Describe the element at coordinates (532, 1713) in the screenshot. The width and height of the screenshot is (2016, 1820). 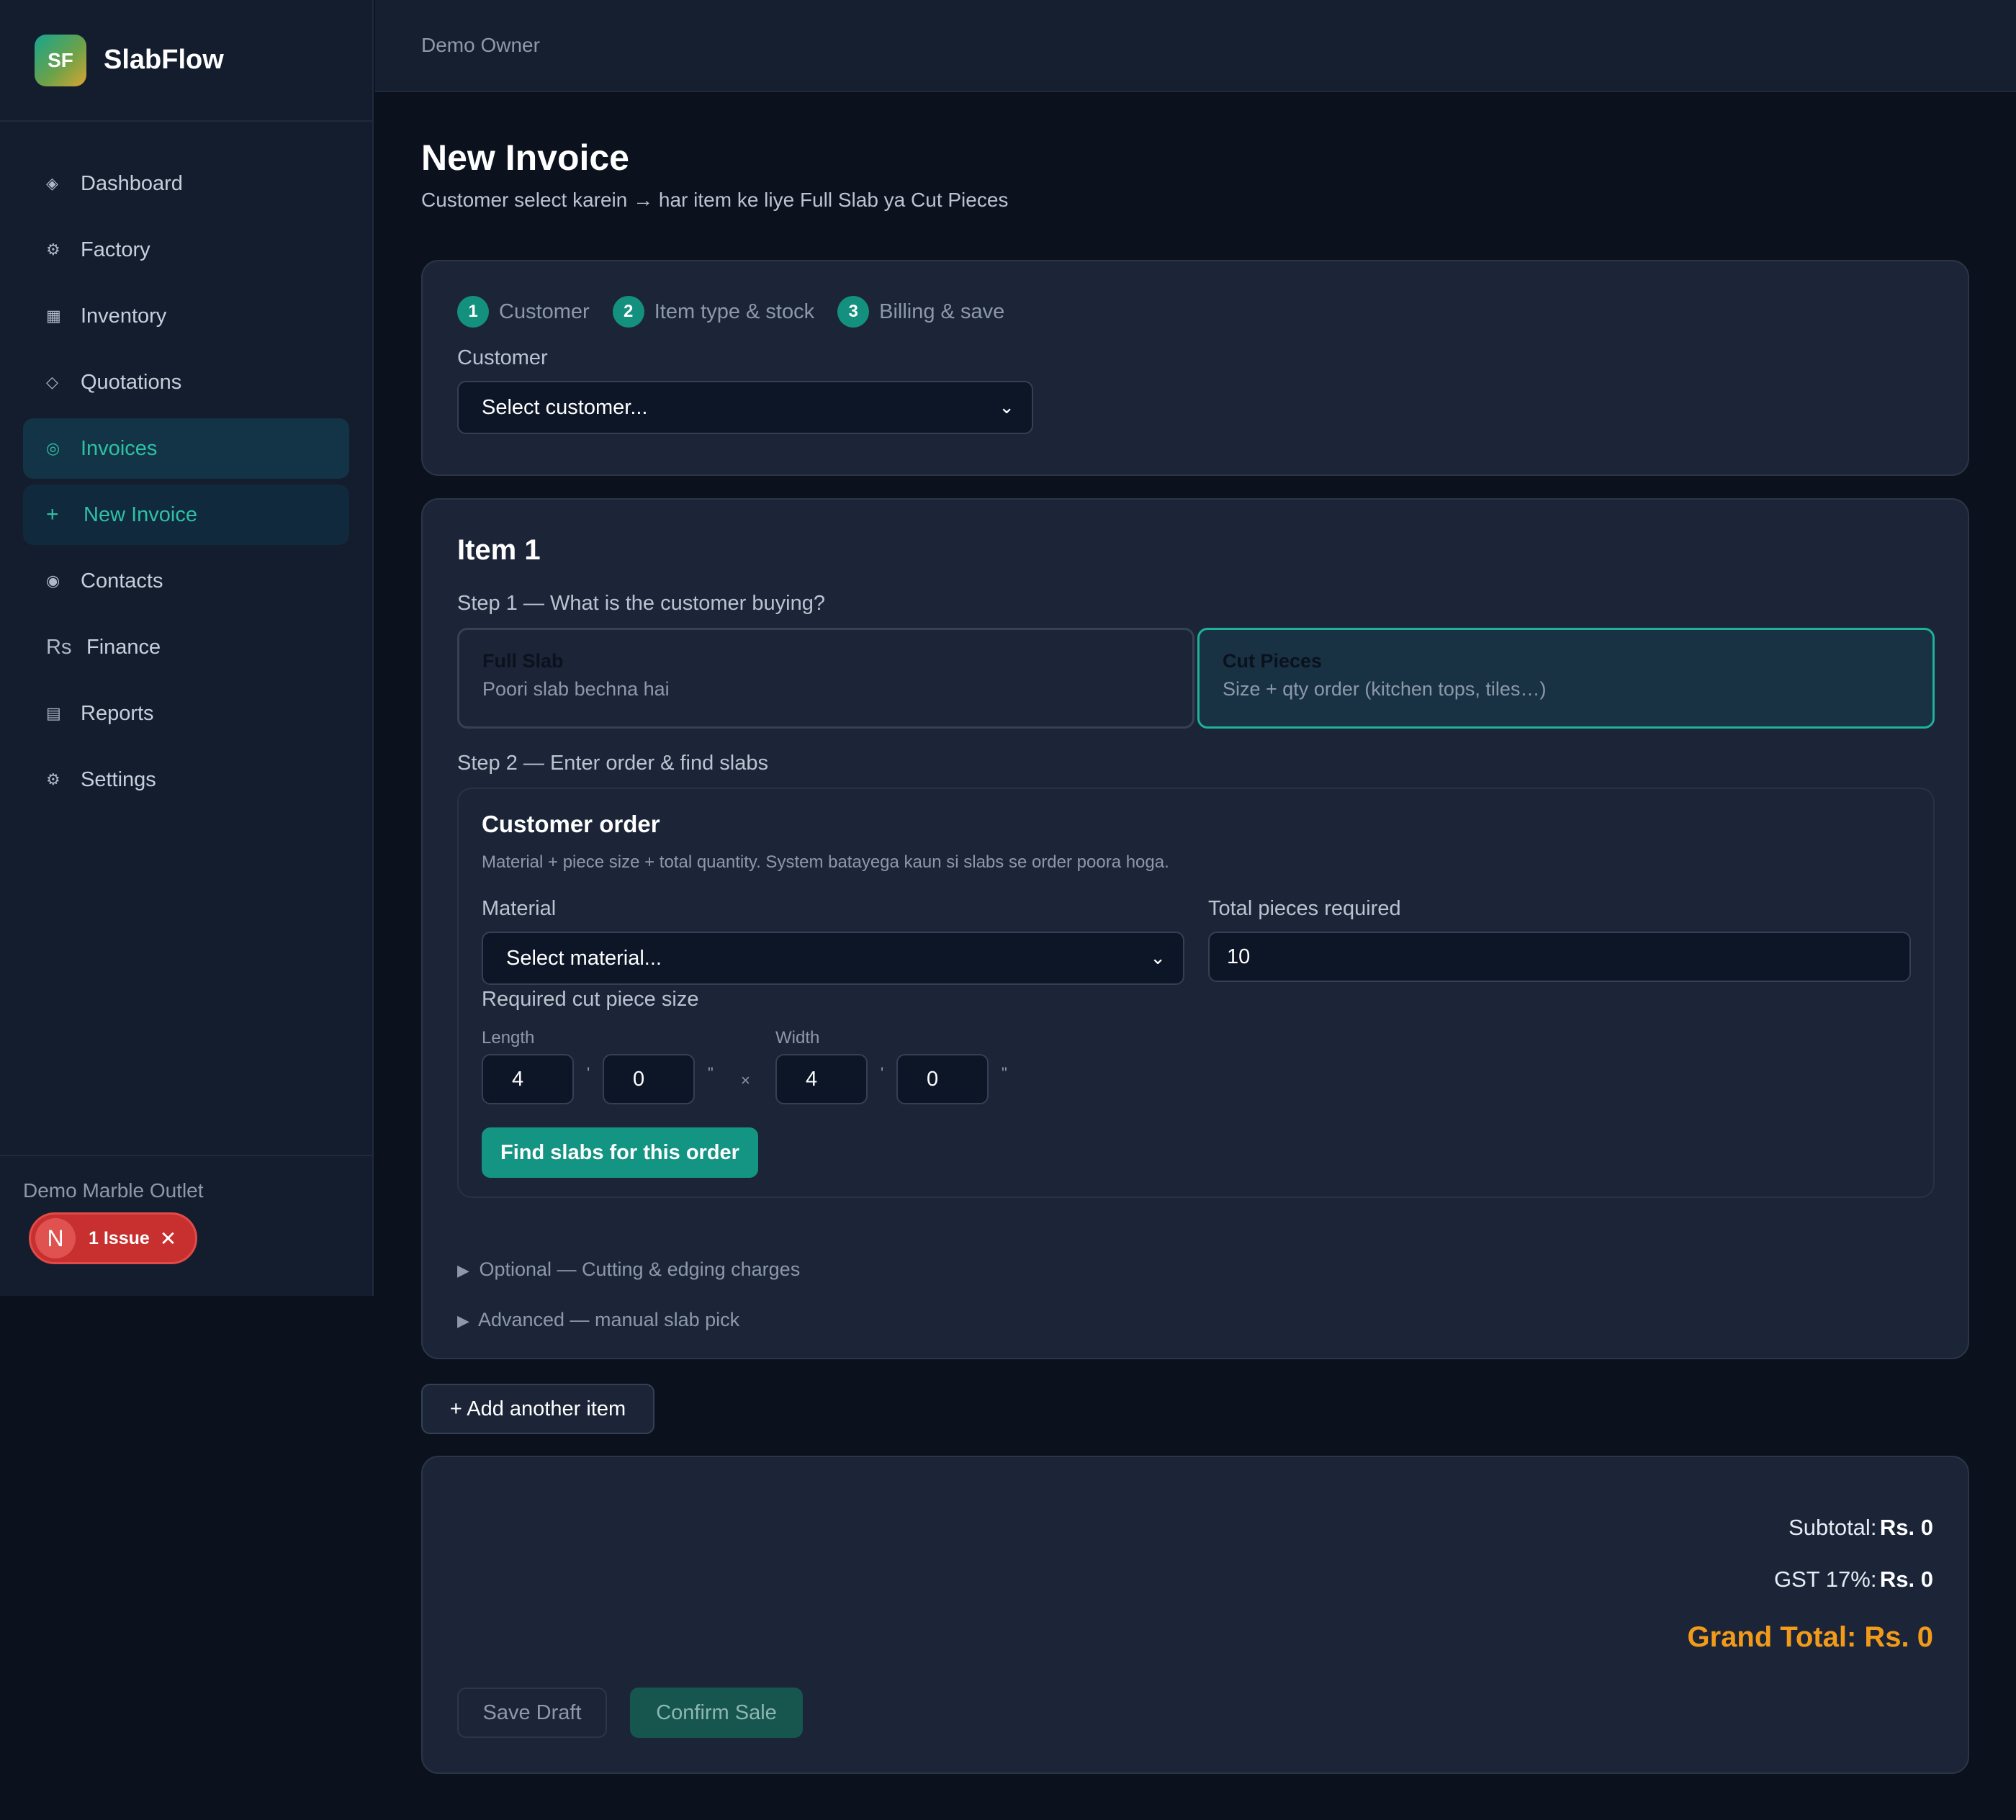
I see `save-draft-button: Save Draft` at that location.